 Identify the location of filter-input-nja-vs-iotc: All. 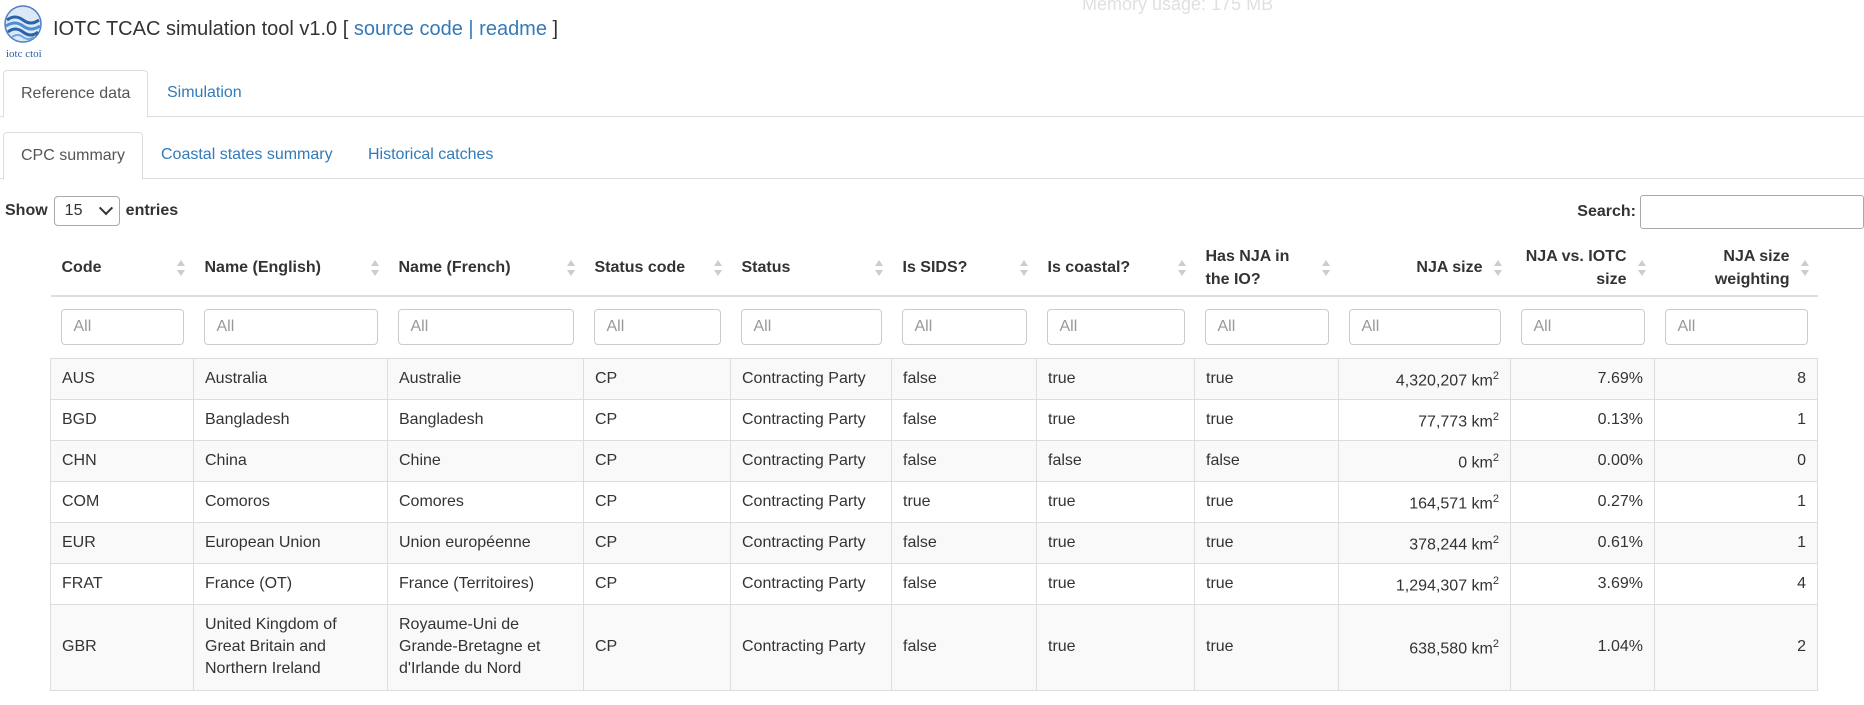
(1582, 327).